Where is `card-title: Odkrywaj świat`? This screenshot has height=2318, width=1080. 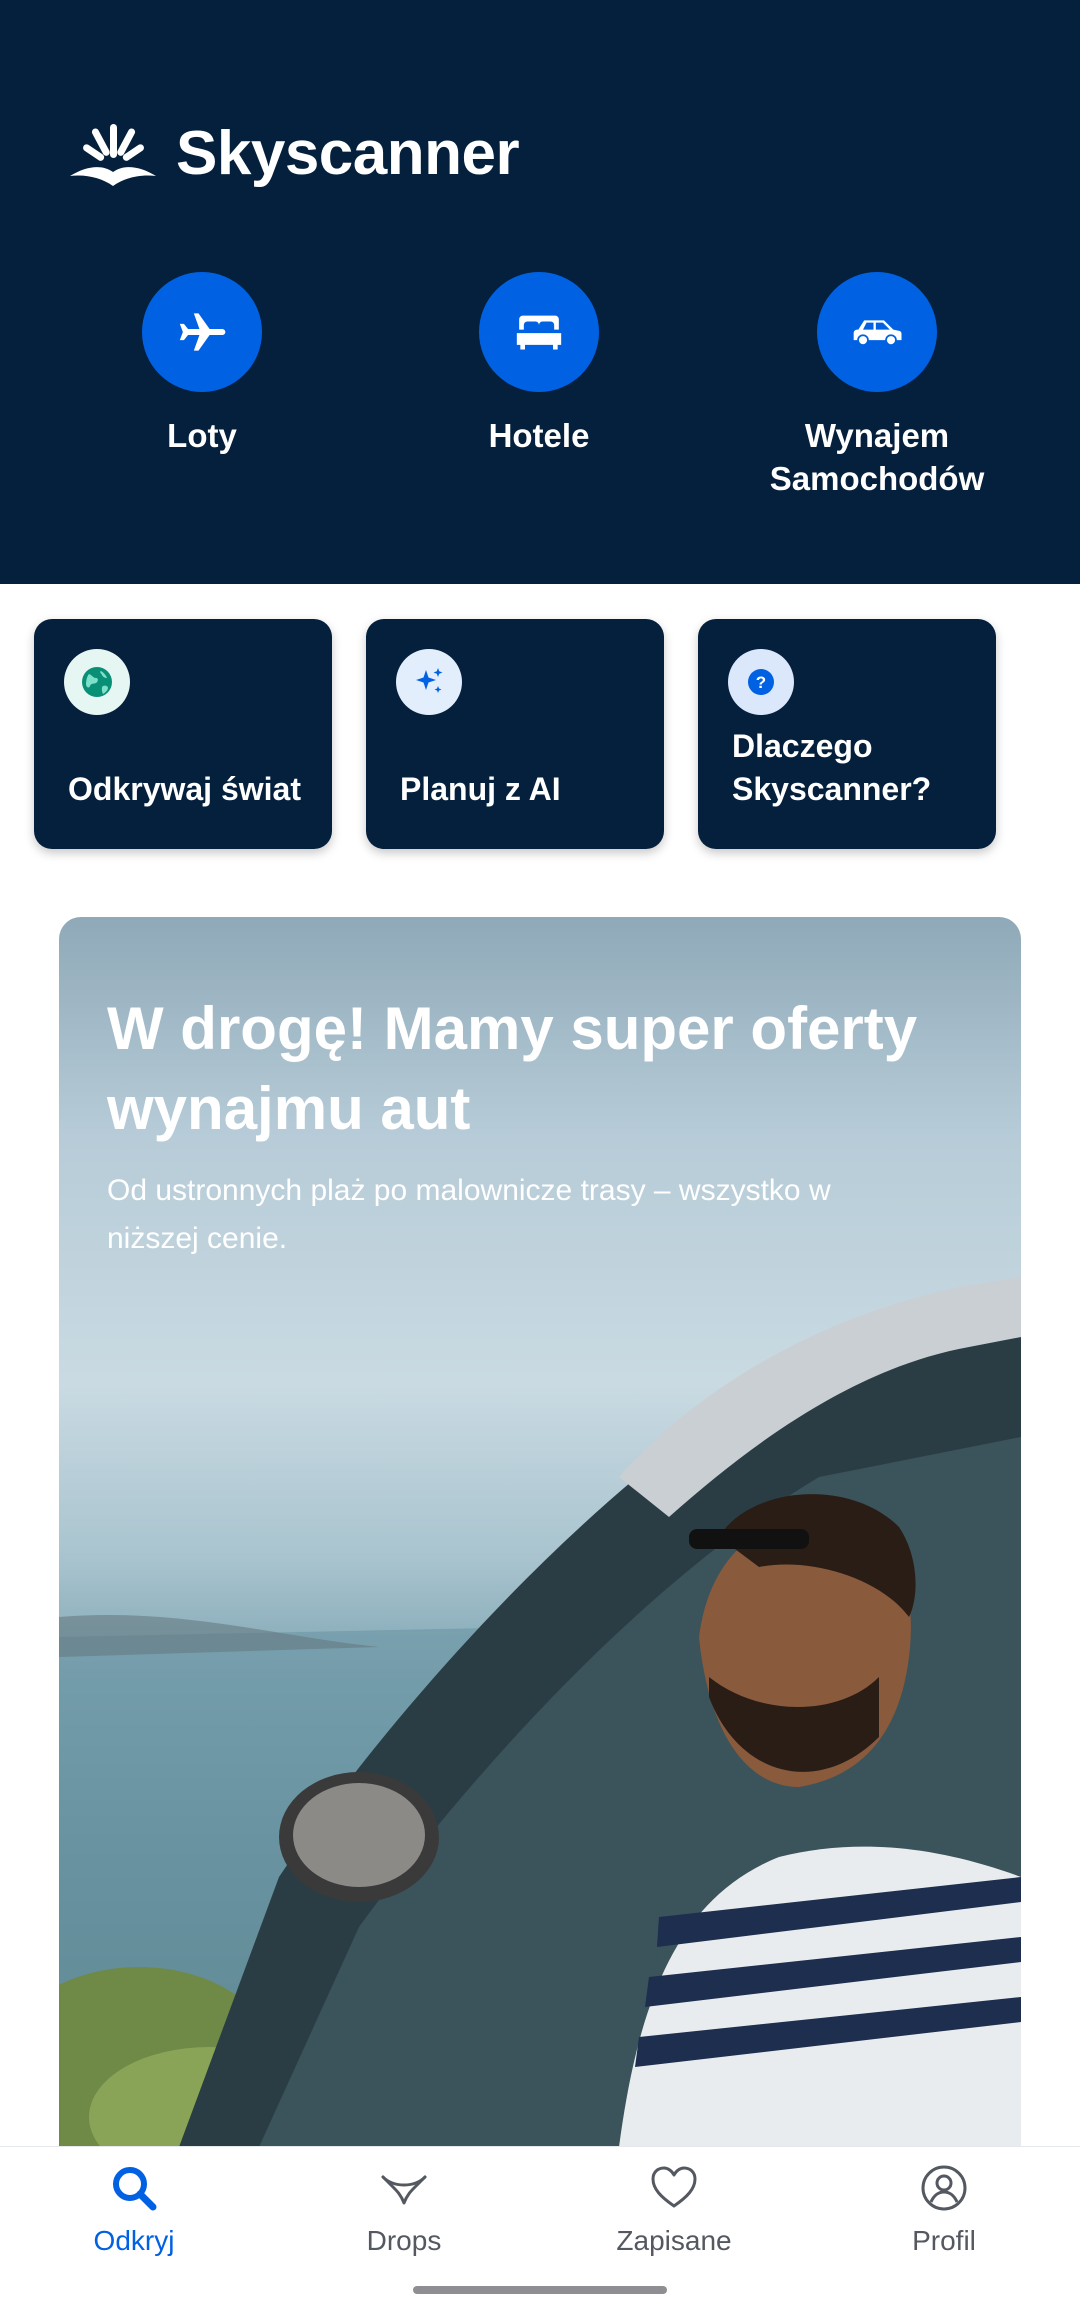 card-title: Odkrywaj świat is located at coordinates (184, 789).